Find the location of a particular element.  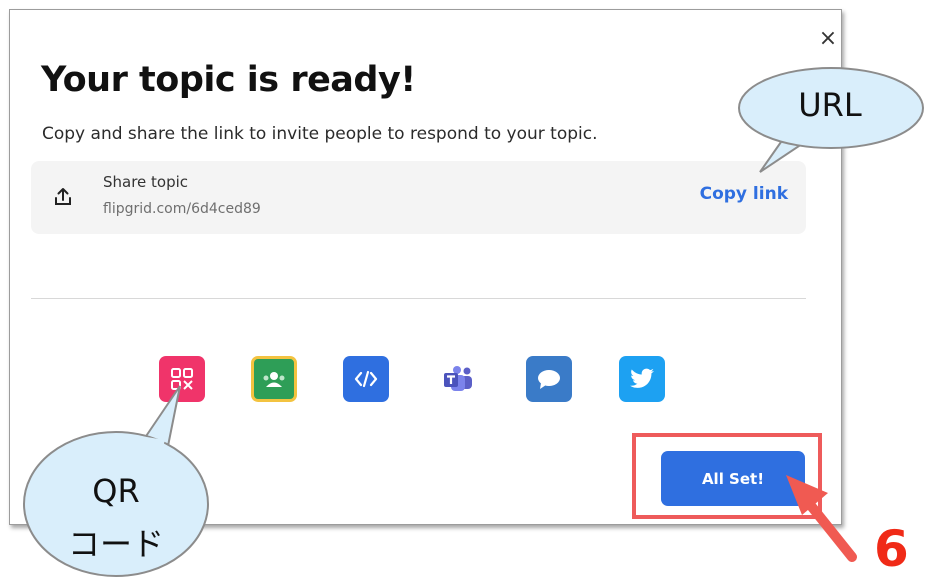

step-number: 6 is located at coordinates (891, 549).